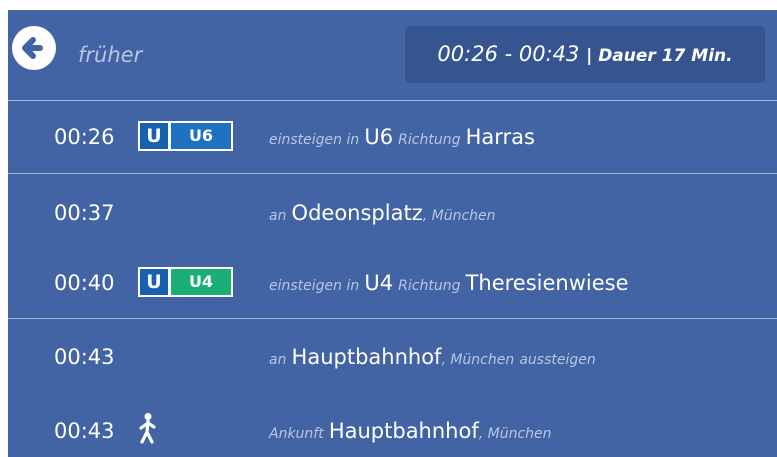 The width and height of the screenshot is (777, 457). I want to click on back-button, so click(34, 48).